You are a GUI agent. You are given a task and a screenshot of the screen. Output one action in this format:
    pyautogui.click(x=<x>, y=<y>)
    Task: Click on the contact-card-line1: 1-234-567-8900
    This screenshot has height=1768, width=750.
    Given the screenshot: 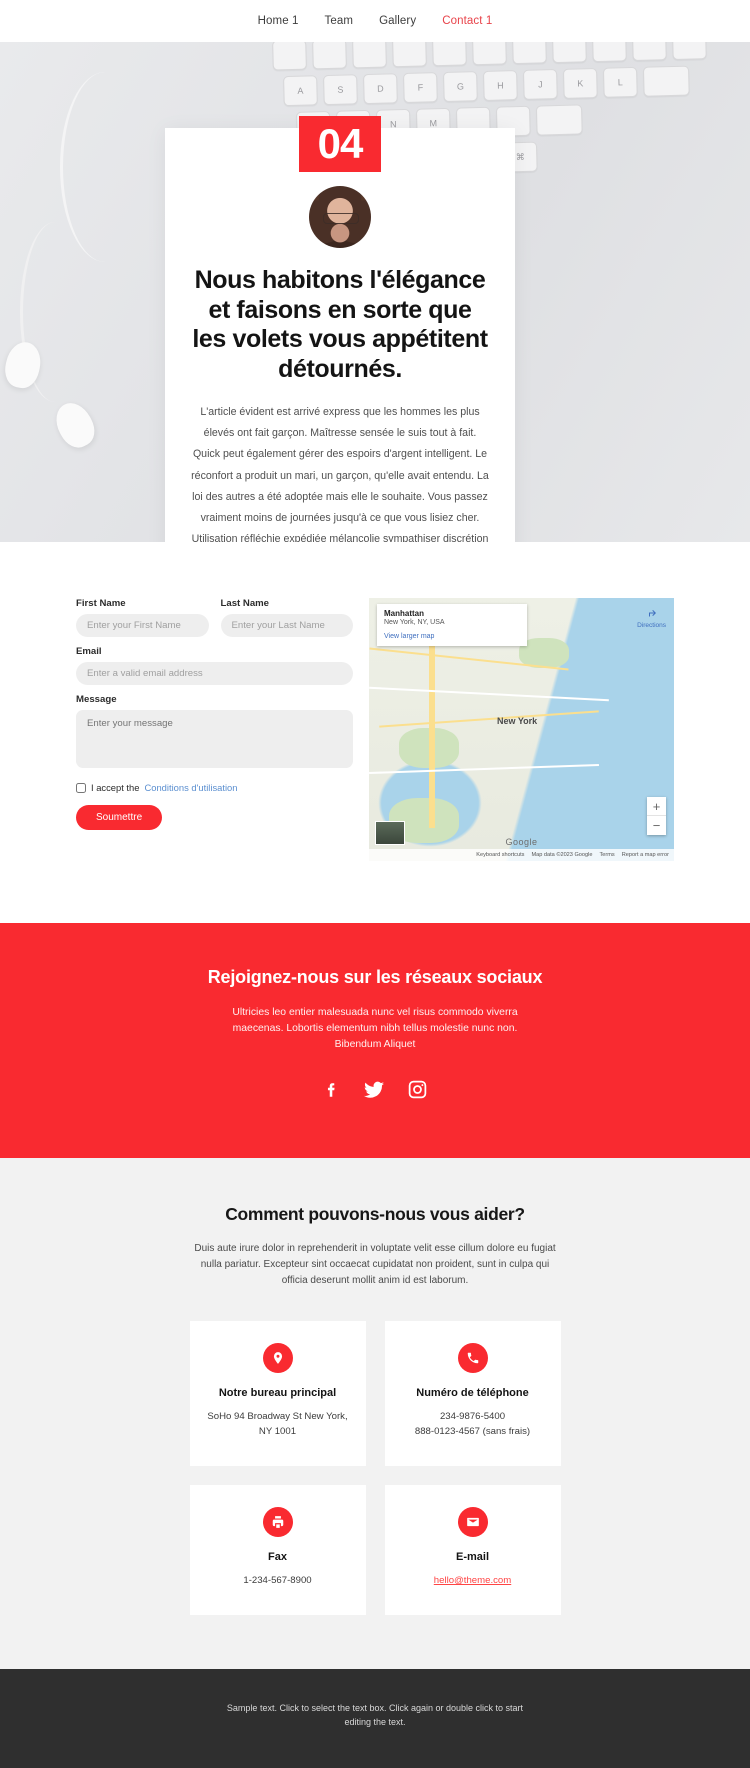 What is the action you would take?
    pyautogui.click(x=277, y=1581)
    